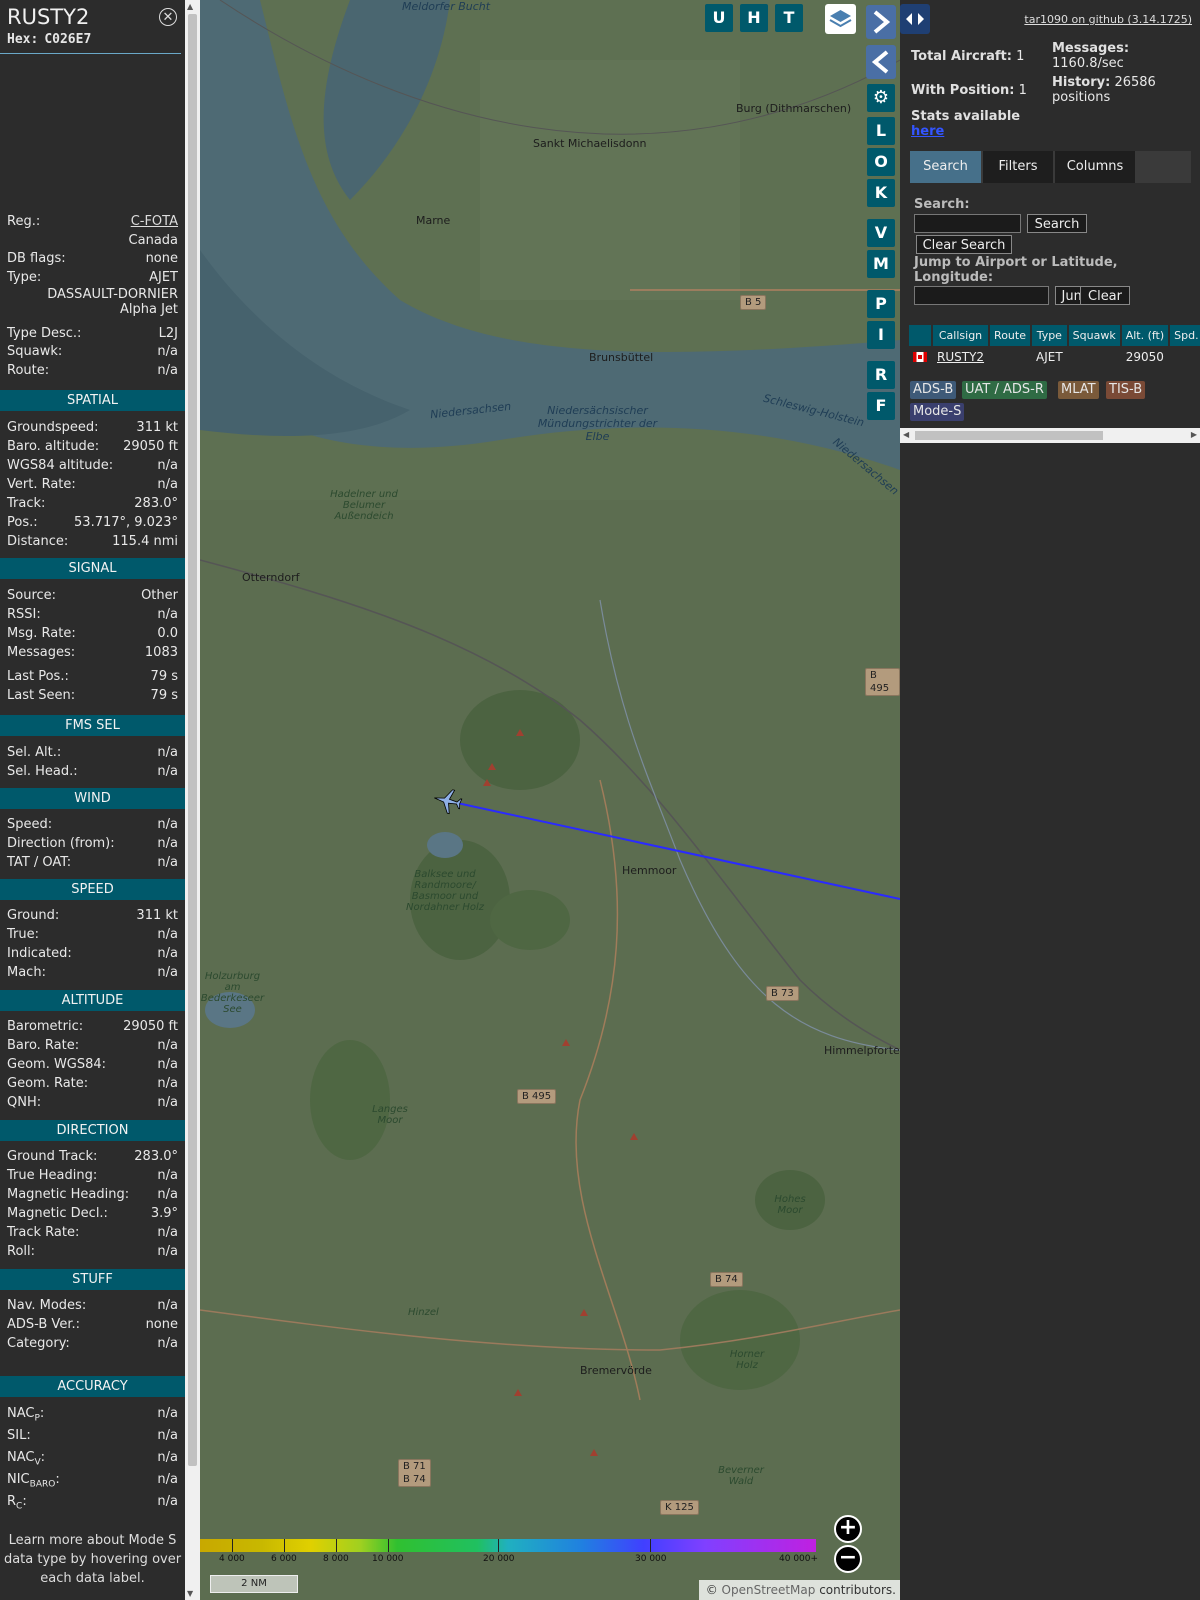 The image size is (1200, 1600). I want to click on col-squawk: Squawk, so click(1094, 335).